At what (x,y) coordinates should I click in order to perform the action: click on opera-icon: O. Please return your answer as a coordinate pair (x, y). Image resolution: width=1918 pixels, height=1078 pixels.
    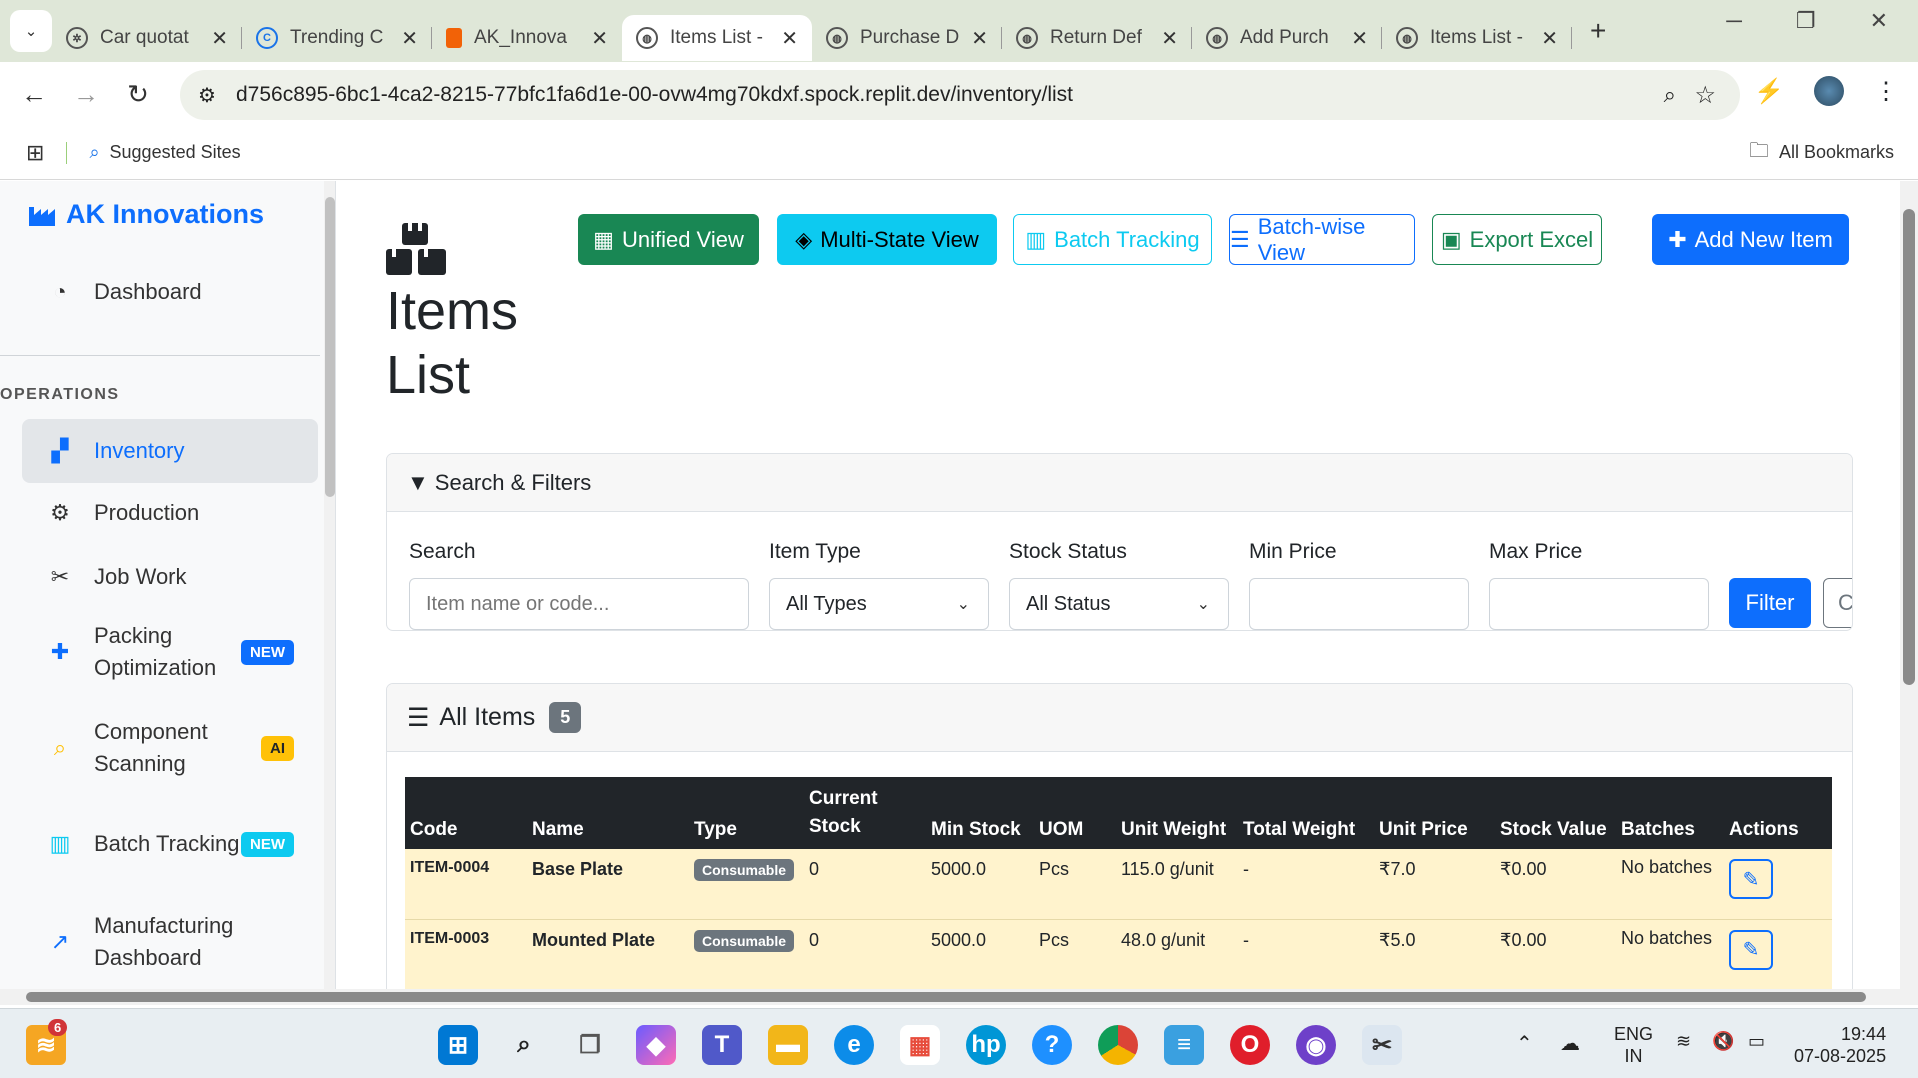
    Looking at the image, I should click on (1250, 1045).